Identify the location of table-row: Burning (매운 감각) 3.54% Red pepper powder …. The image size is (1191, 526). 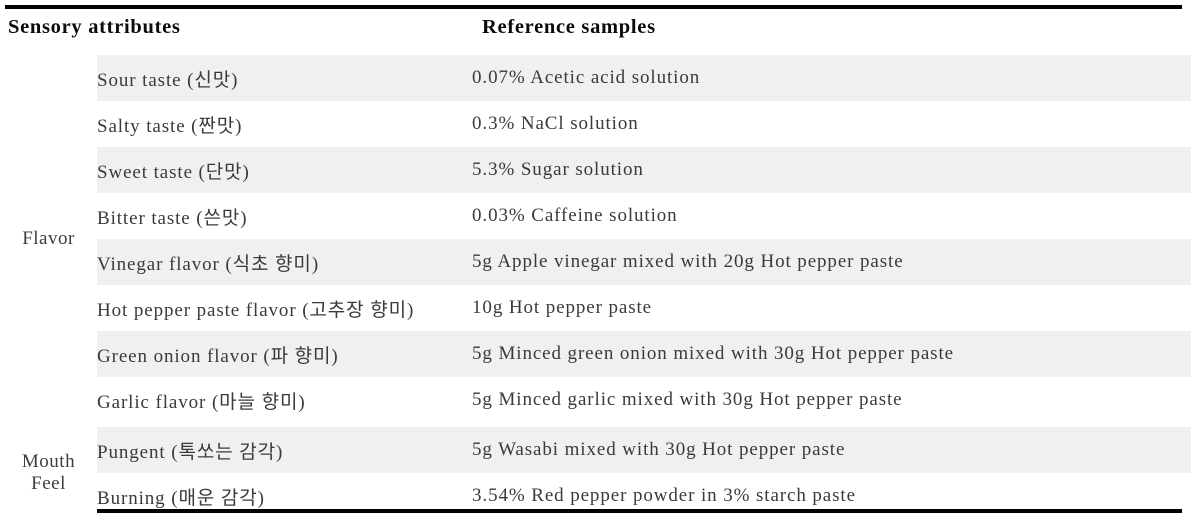
(595, 496).